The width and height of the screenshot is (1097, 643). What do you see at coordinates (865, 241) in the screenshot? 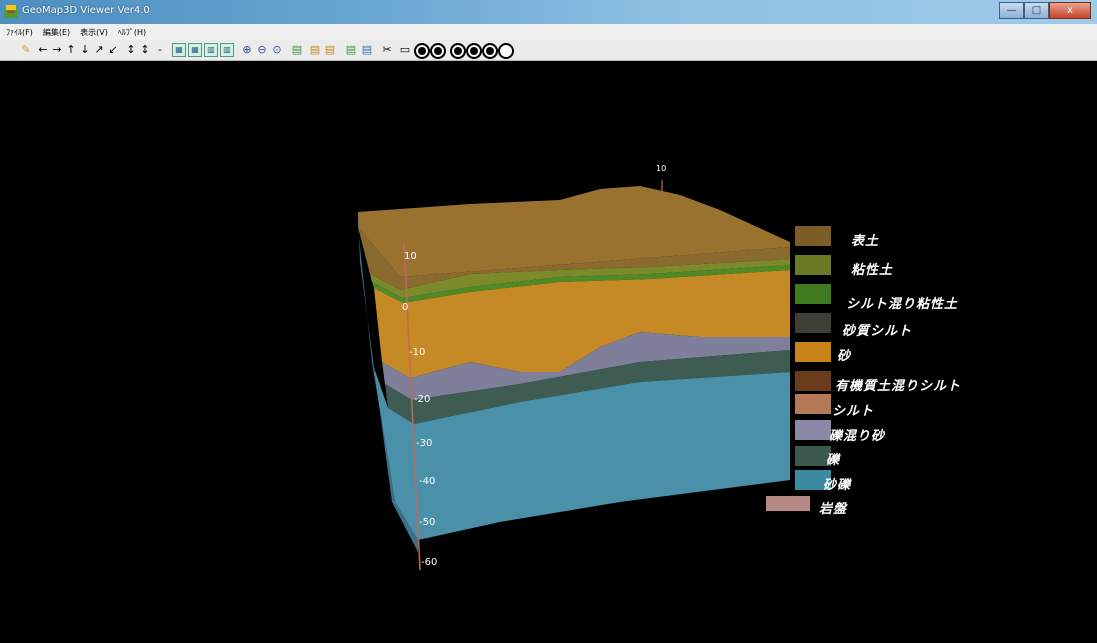
I see `legend-label-topsoil: 表土` at bounding box center [865, 241].